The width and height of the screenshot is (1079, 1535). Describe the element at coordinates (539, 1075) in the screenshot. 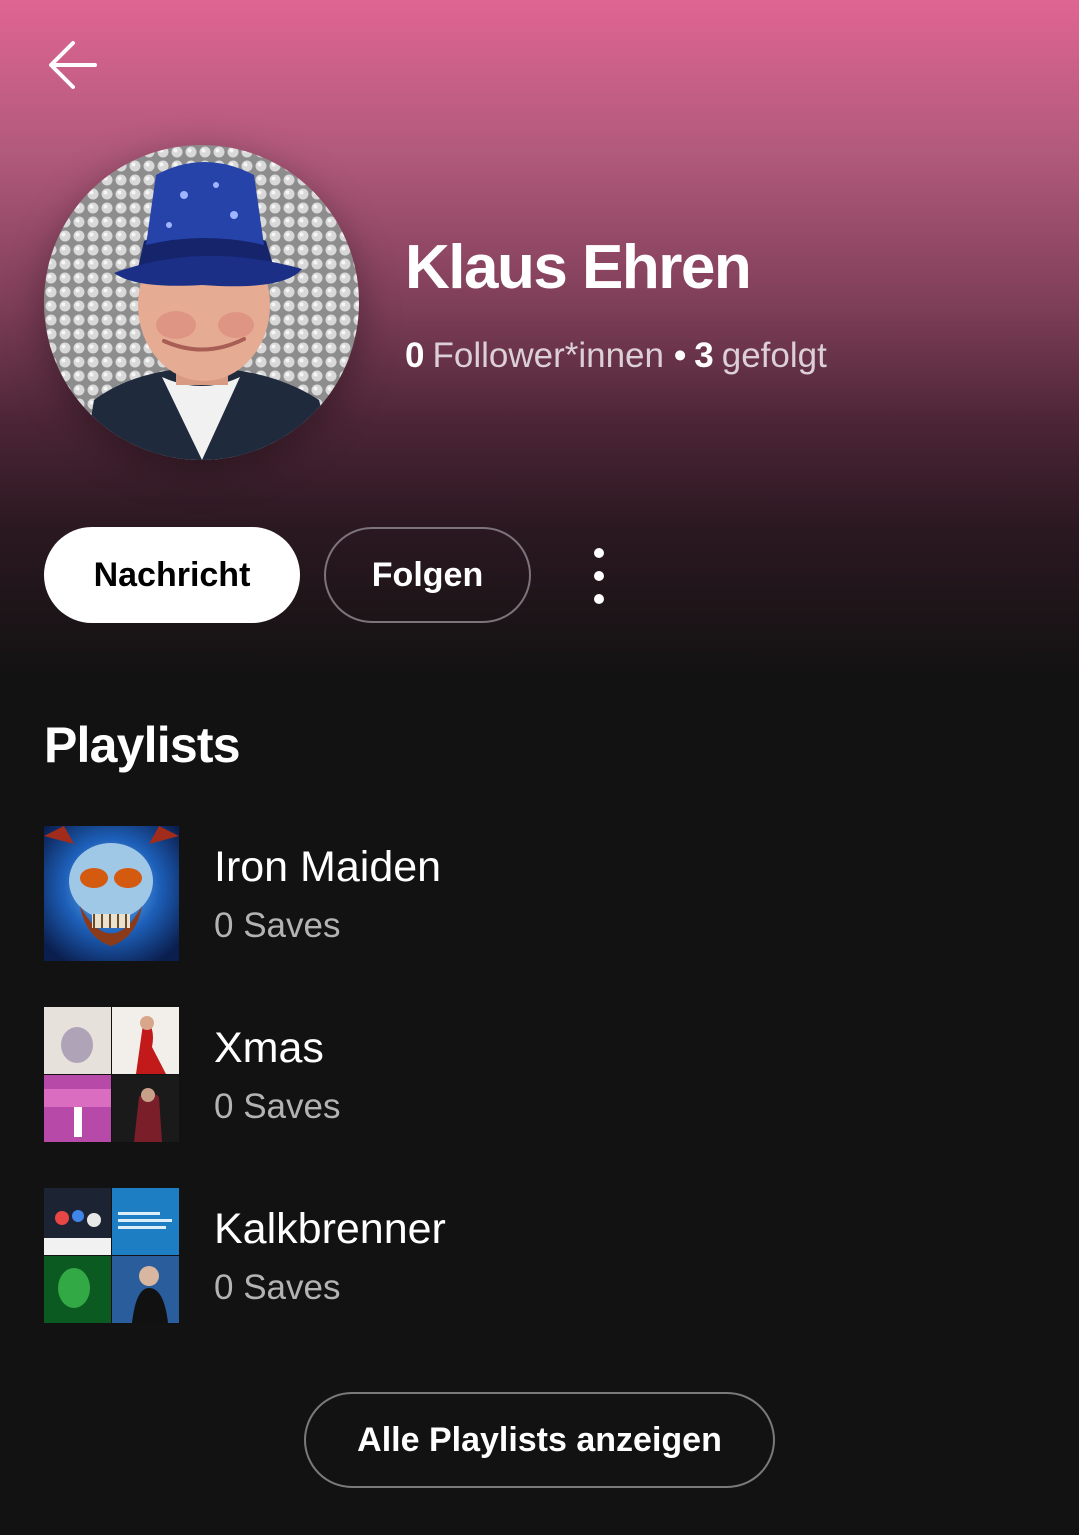

I see `playlist-item: Xmas 0 Saves` at that location.